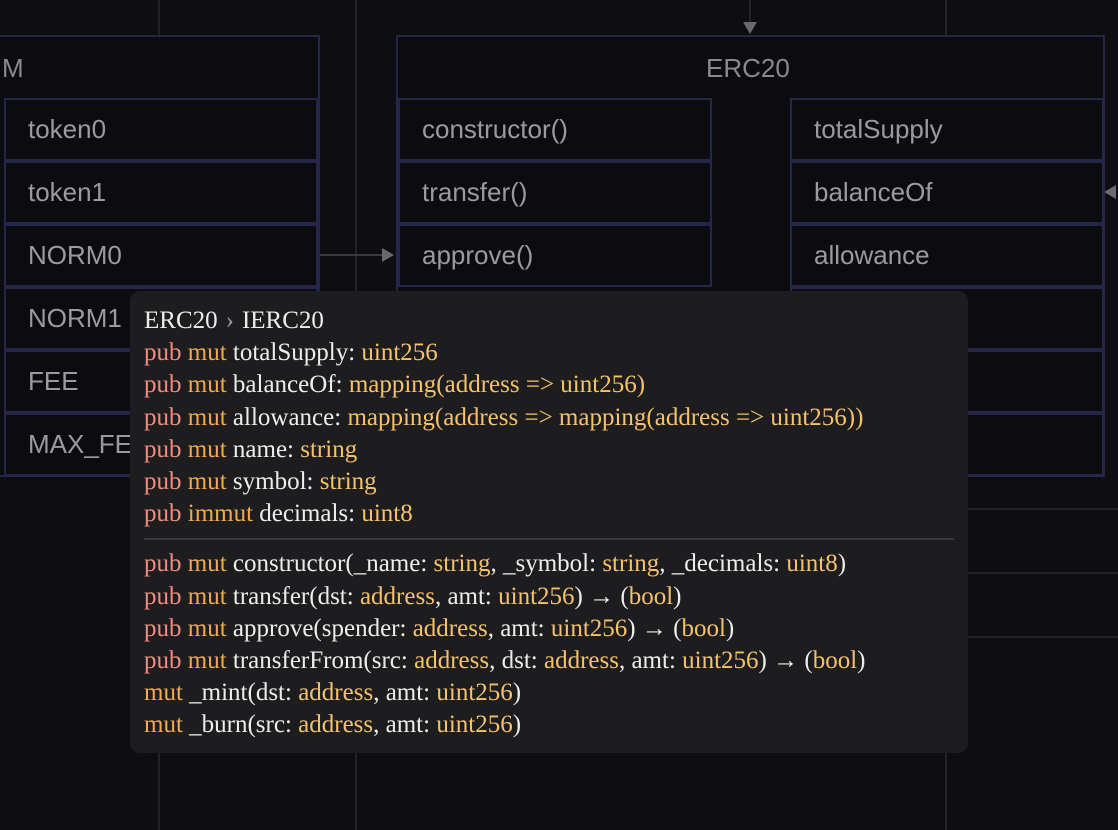 Image resolution: width=1118 pixels, height=830 pixels. What do you see at coordinates (282, 320) in the screenshot?
I see `breadcrumb-interface: IERC20` at bounding box center [282, 320].